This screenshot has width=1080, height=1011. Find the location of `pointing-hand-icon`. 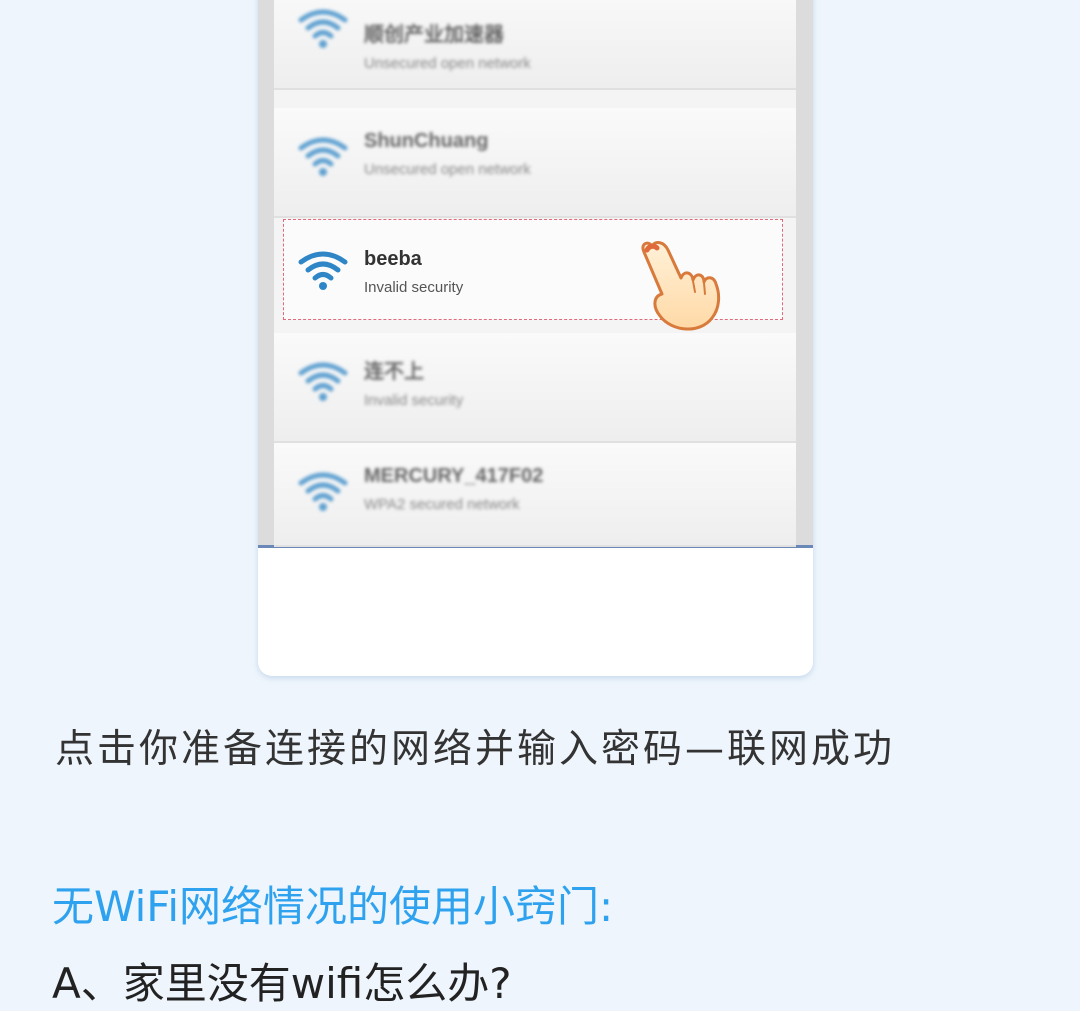

pointing-hand-icon is located at coordinates (681, 286).